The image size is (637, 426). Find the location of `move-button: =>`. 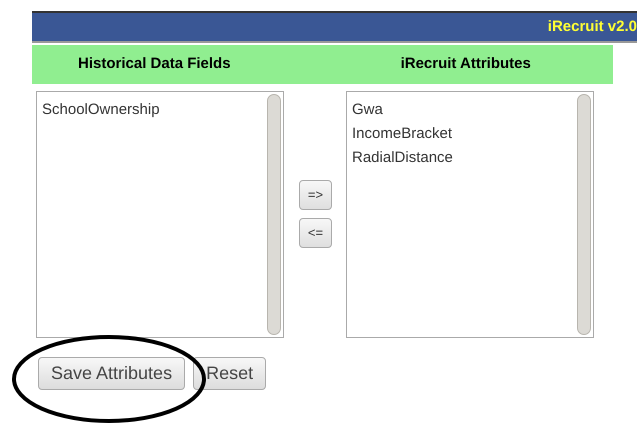

move-button: => is located at coordinates (315, 195).